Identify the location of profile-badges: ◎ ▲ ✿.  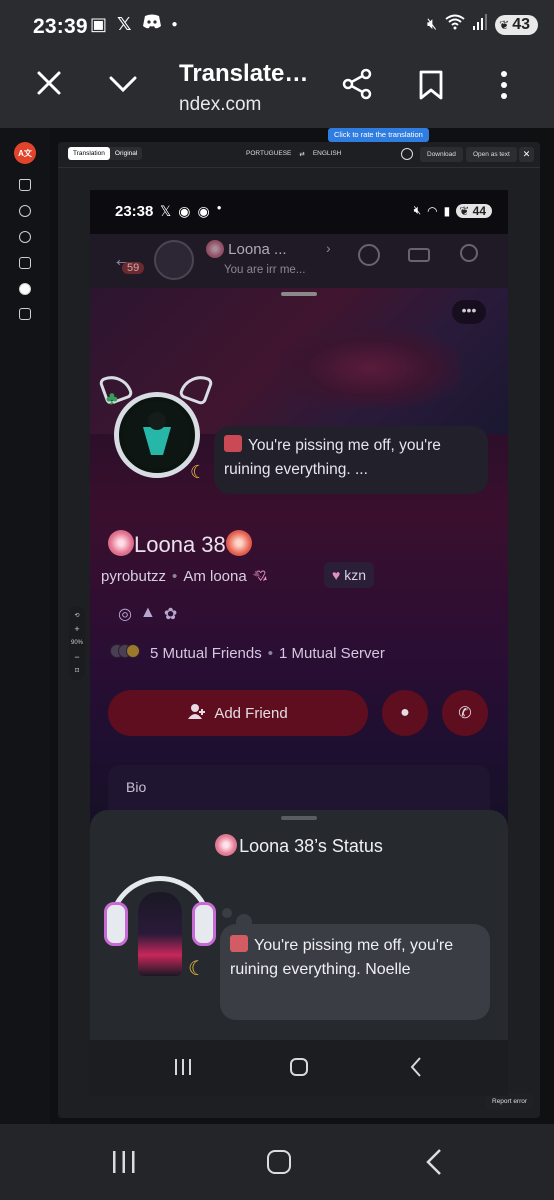
(147, 614).